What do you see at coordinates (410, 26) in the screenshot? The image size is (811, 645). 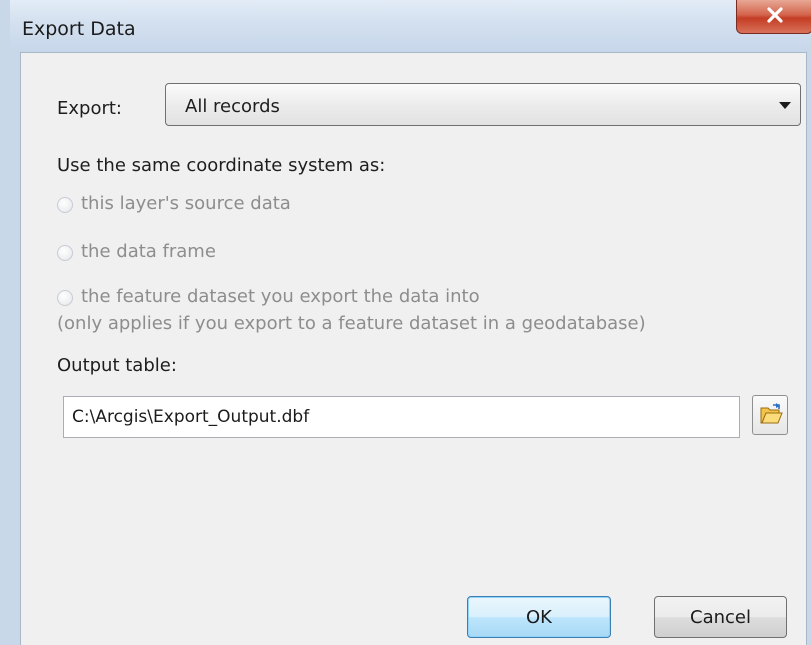 I see `title-bar: Export Data` at bounding box center [410, 26].